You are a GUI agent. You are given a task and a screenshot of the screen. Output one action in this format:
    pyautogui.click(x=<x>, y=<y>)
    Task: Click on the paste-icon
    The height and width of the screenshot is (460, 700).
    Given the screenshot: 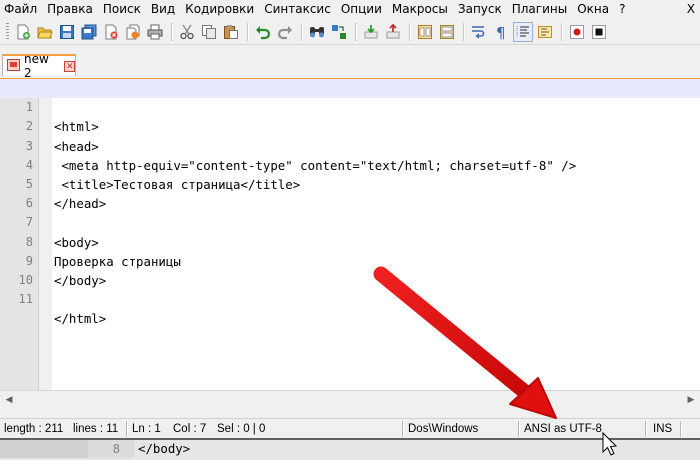 What is the action you would take?
    pyautogui.click(x=231, y=32)
    